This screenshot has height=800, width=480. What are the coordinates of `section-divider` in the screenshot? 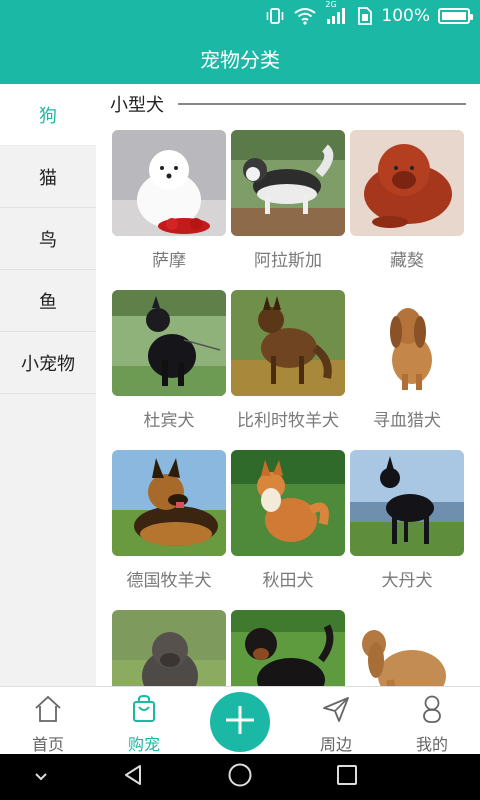 It's located at (322, 104).